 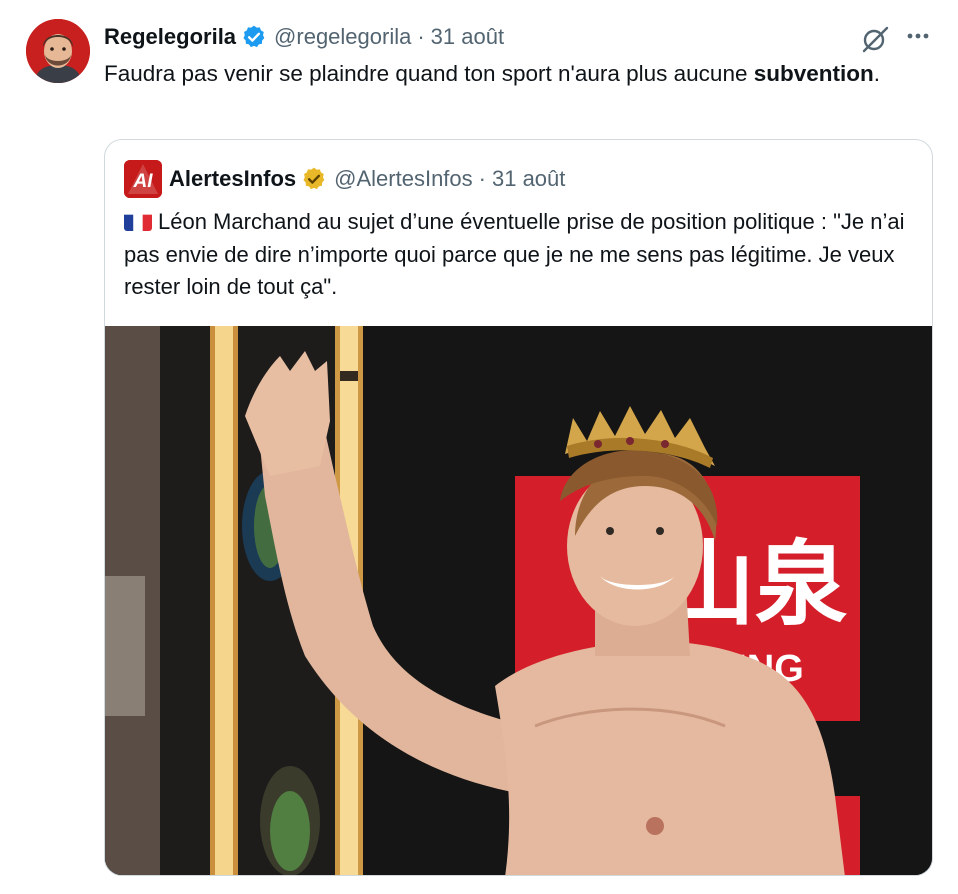 I want to click on tweet-text-bold: subvention, so click(x=813, y=73).